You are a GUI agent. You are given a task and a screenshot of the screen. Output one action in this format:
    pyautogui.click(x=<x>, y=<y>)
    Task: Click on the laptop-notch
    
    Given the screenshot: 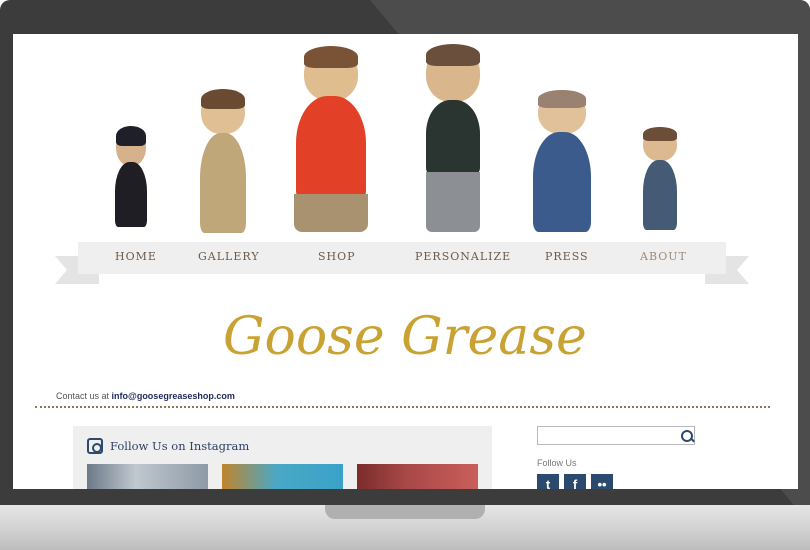 What is the action you would take?
    pyautogui.click(x=405, y=512)
    